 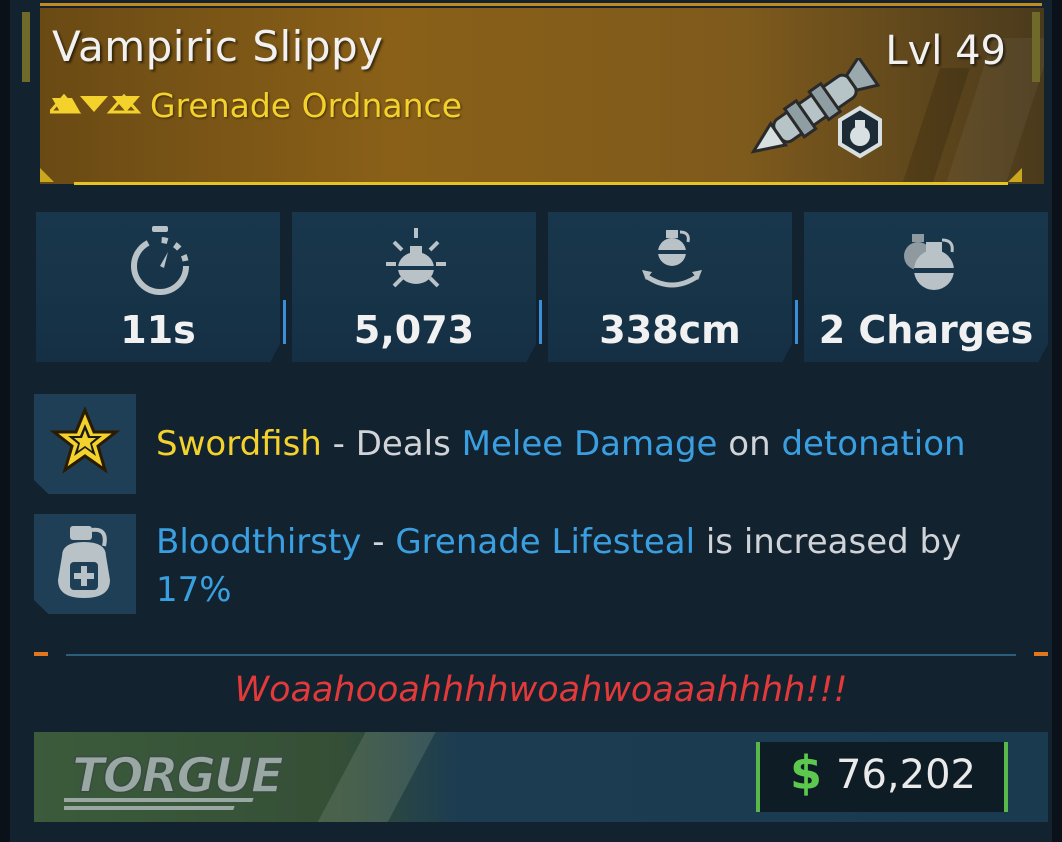 I want to click on item-type: Grenade Ordnance, so click(x=306, y=105).